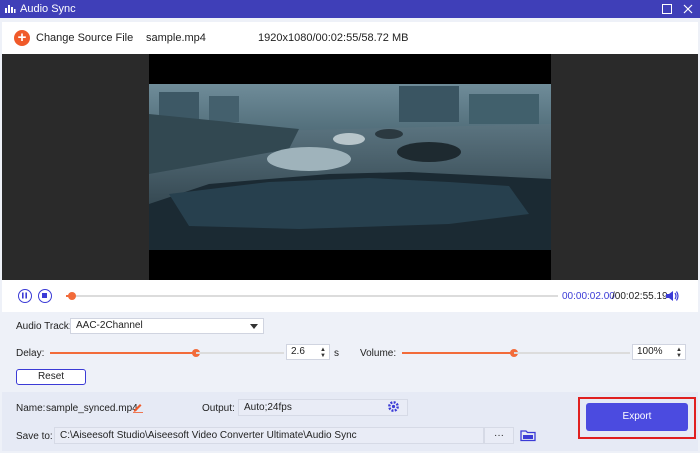 The image size is (700, 453). I want to click on close-button, so click(688, 9).